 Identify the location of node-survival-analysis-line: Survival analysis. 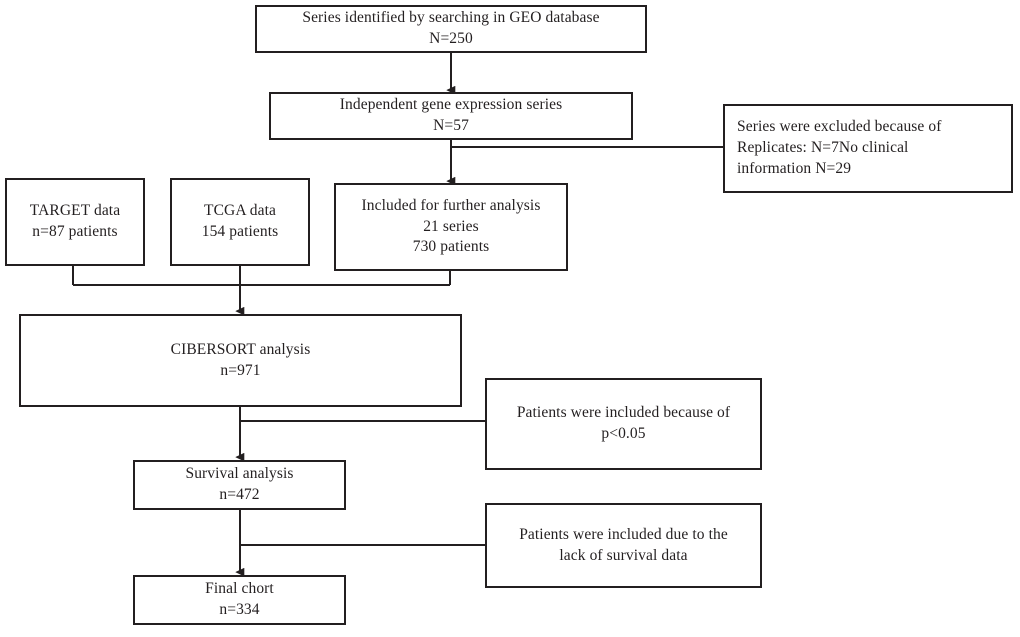
(239, 474).